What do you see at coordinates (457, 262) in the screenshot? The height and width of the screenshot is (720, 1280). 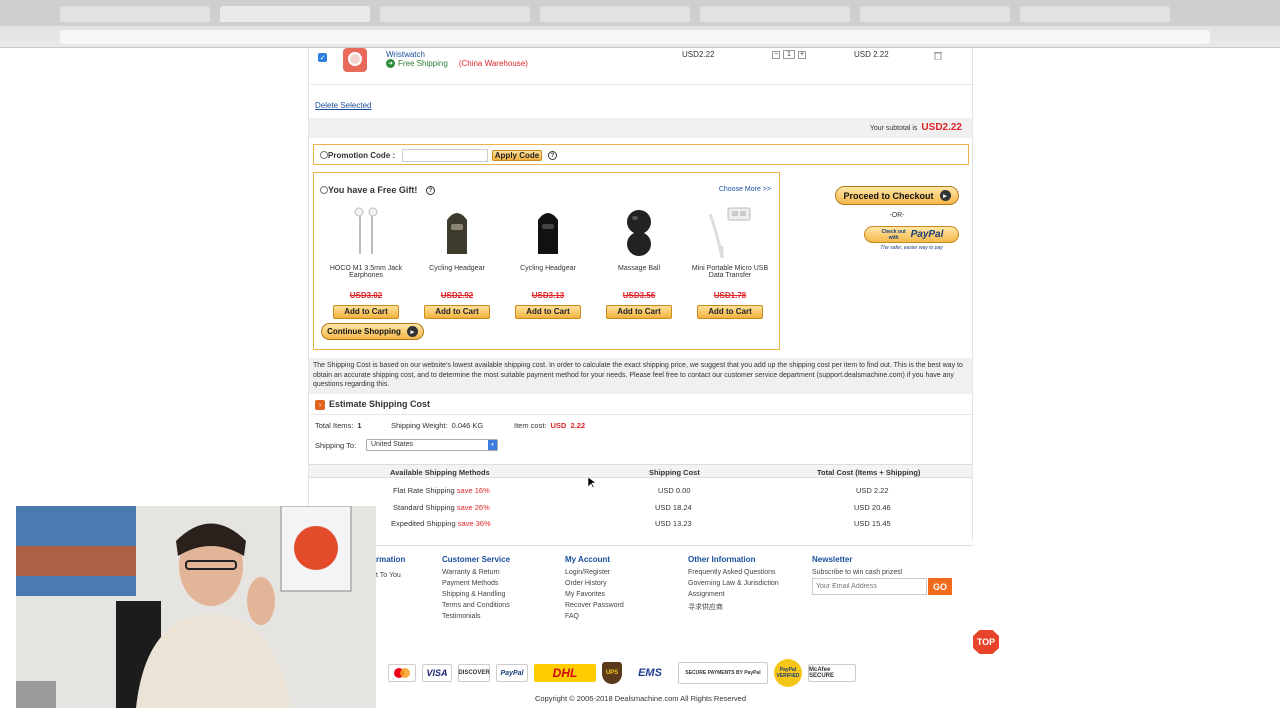 I see `gift-product: Cycling Headgear USD2.92 Add to Cart` at bounding box center [457, 262].